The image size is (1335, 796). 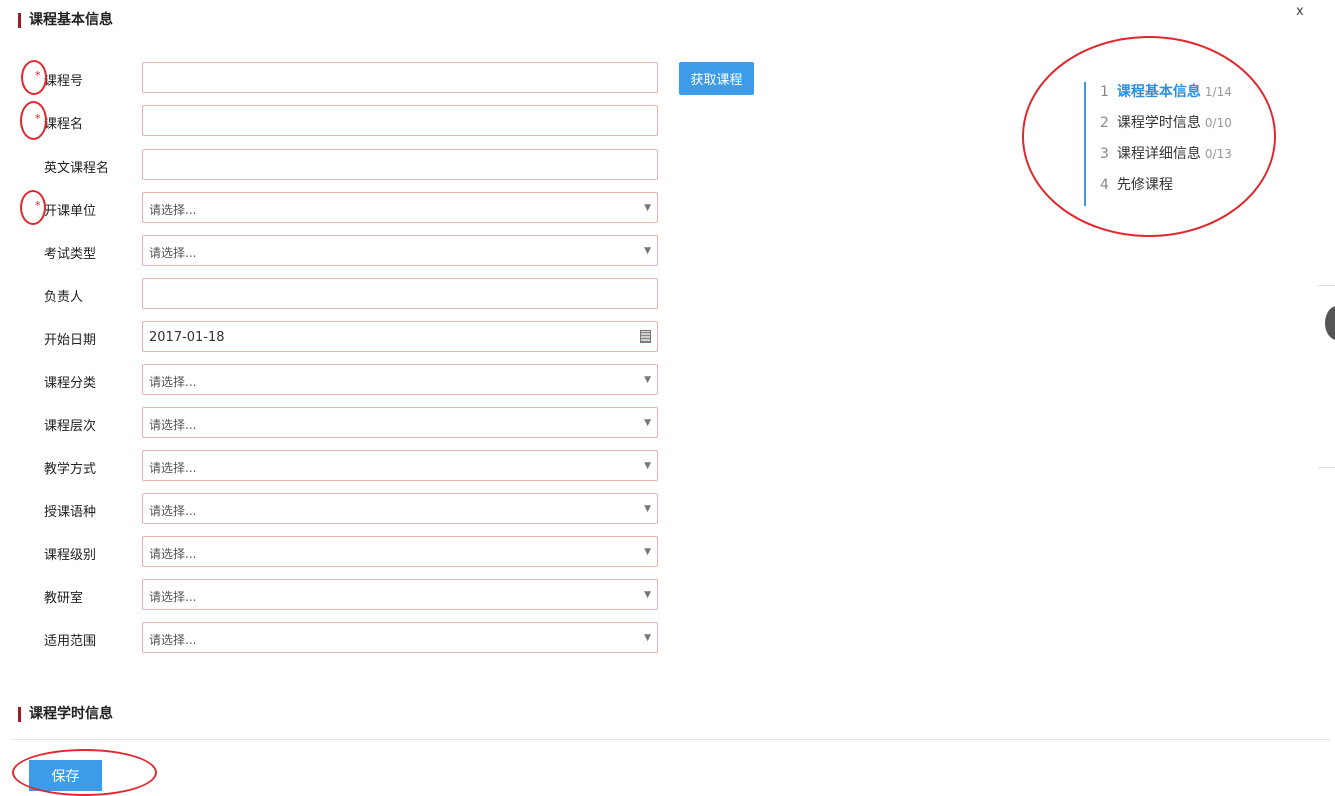 I want to click on section-title-basic-info: 课程基本信息, so click(x=65, y=20).